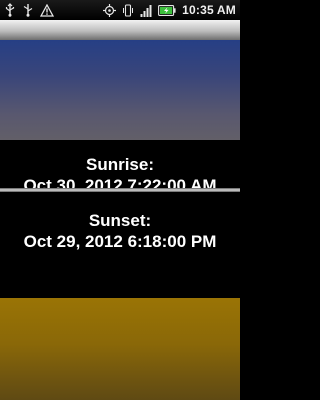 This screenshot has height=400, width=320. I want to click on status-time: 10:35 AM, so click(209, 10).